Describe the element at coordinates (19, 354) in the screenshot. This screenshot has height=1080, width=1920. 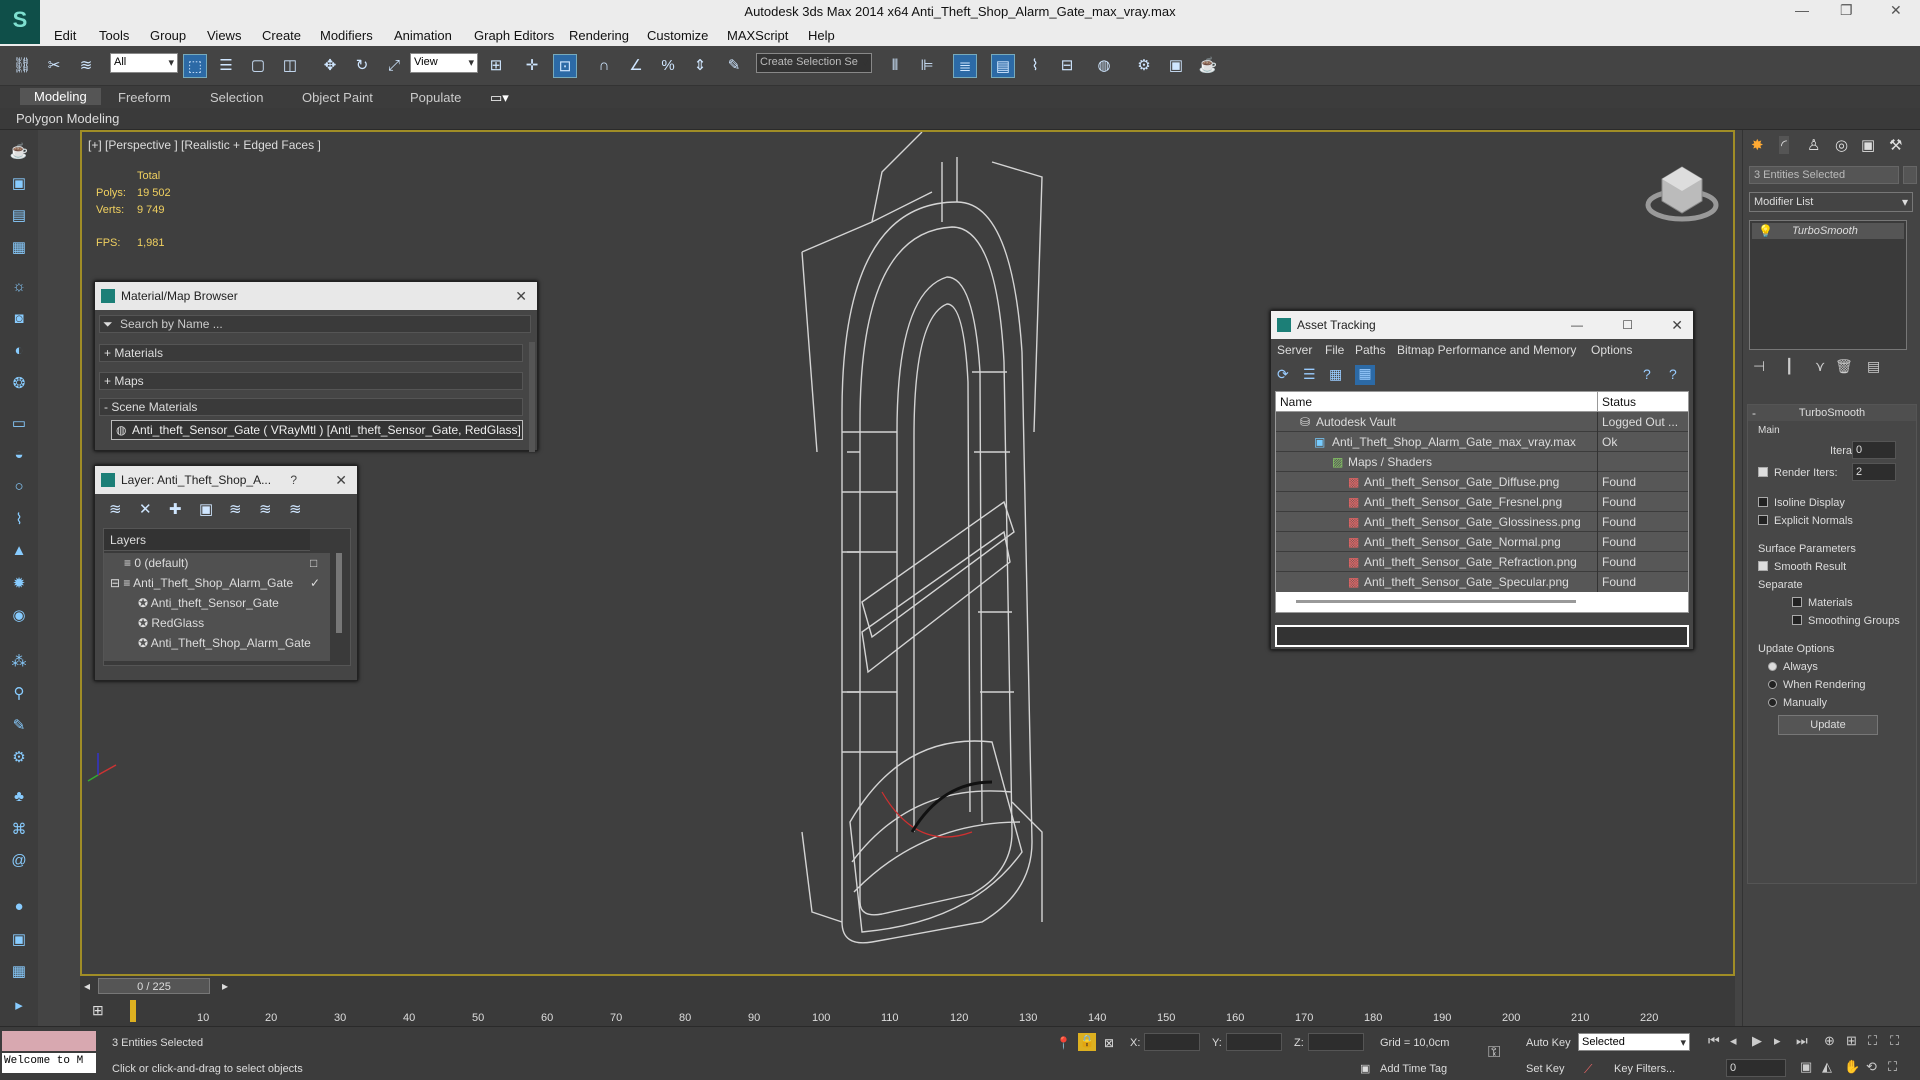
I see `helper-icon: ◐` at that location.